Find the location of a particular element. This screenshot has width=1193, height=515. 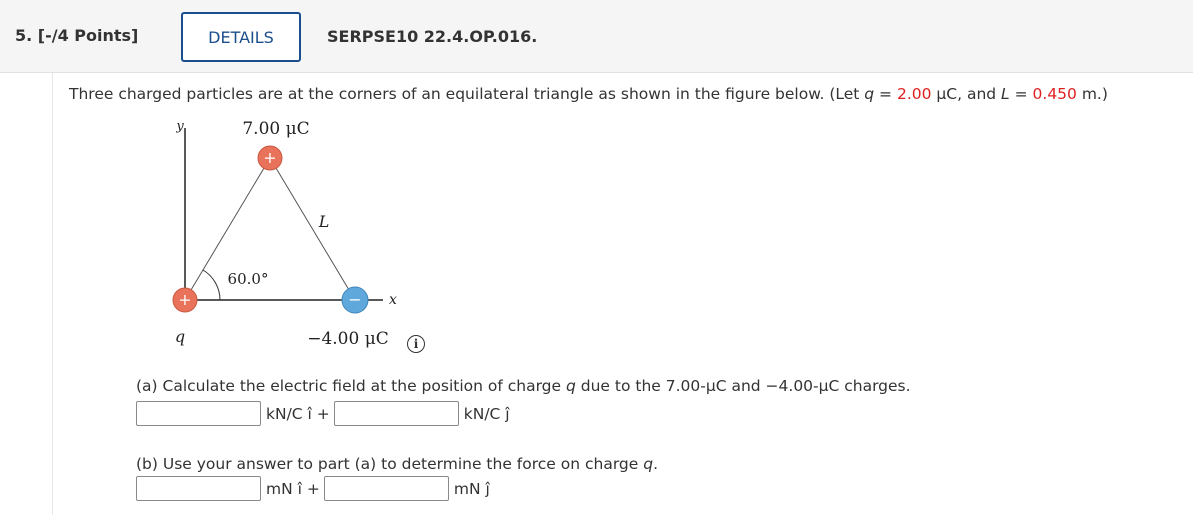

part-b-y-input is located at coordinates (386, 488).